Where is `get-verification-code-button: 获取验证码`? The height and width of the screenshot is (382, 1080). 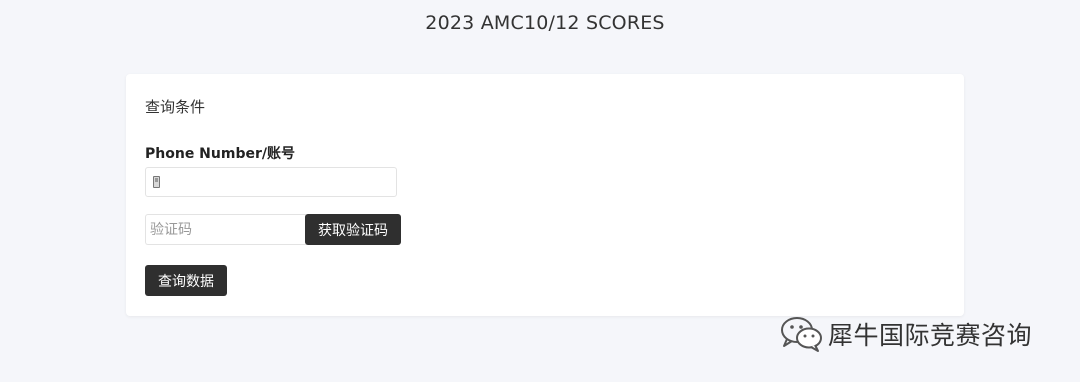
get-verification-code-button: 获取验证码 is located at coordinates (353, 229).